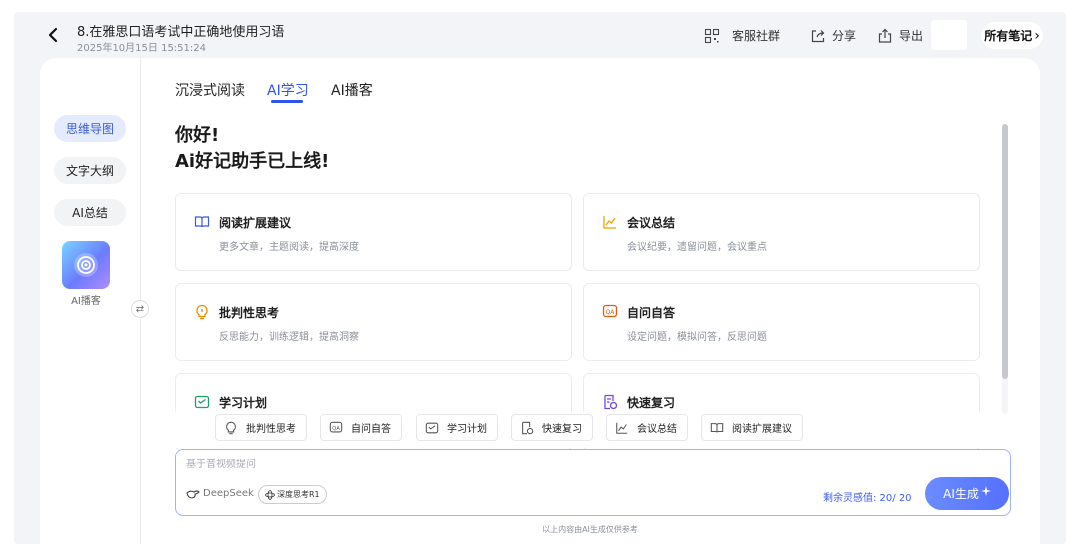  Describe the element at coordinates (373, 232) in the screenshot. I see `card-reading-extension: 阅读扩展建议 更多文章，主题阅读，提高深度` at that location.